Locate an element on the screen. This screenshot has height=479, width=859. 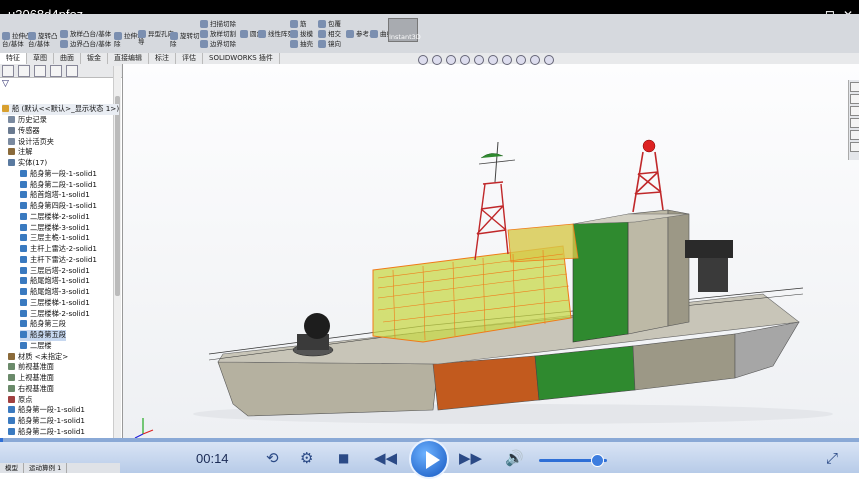
ribbon-button-2: 放样凸台/基体 is located at coordinates (91, 34).